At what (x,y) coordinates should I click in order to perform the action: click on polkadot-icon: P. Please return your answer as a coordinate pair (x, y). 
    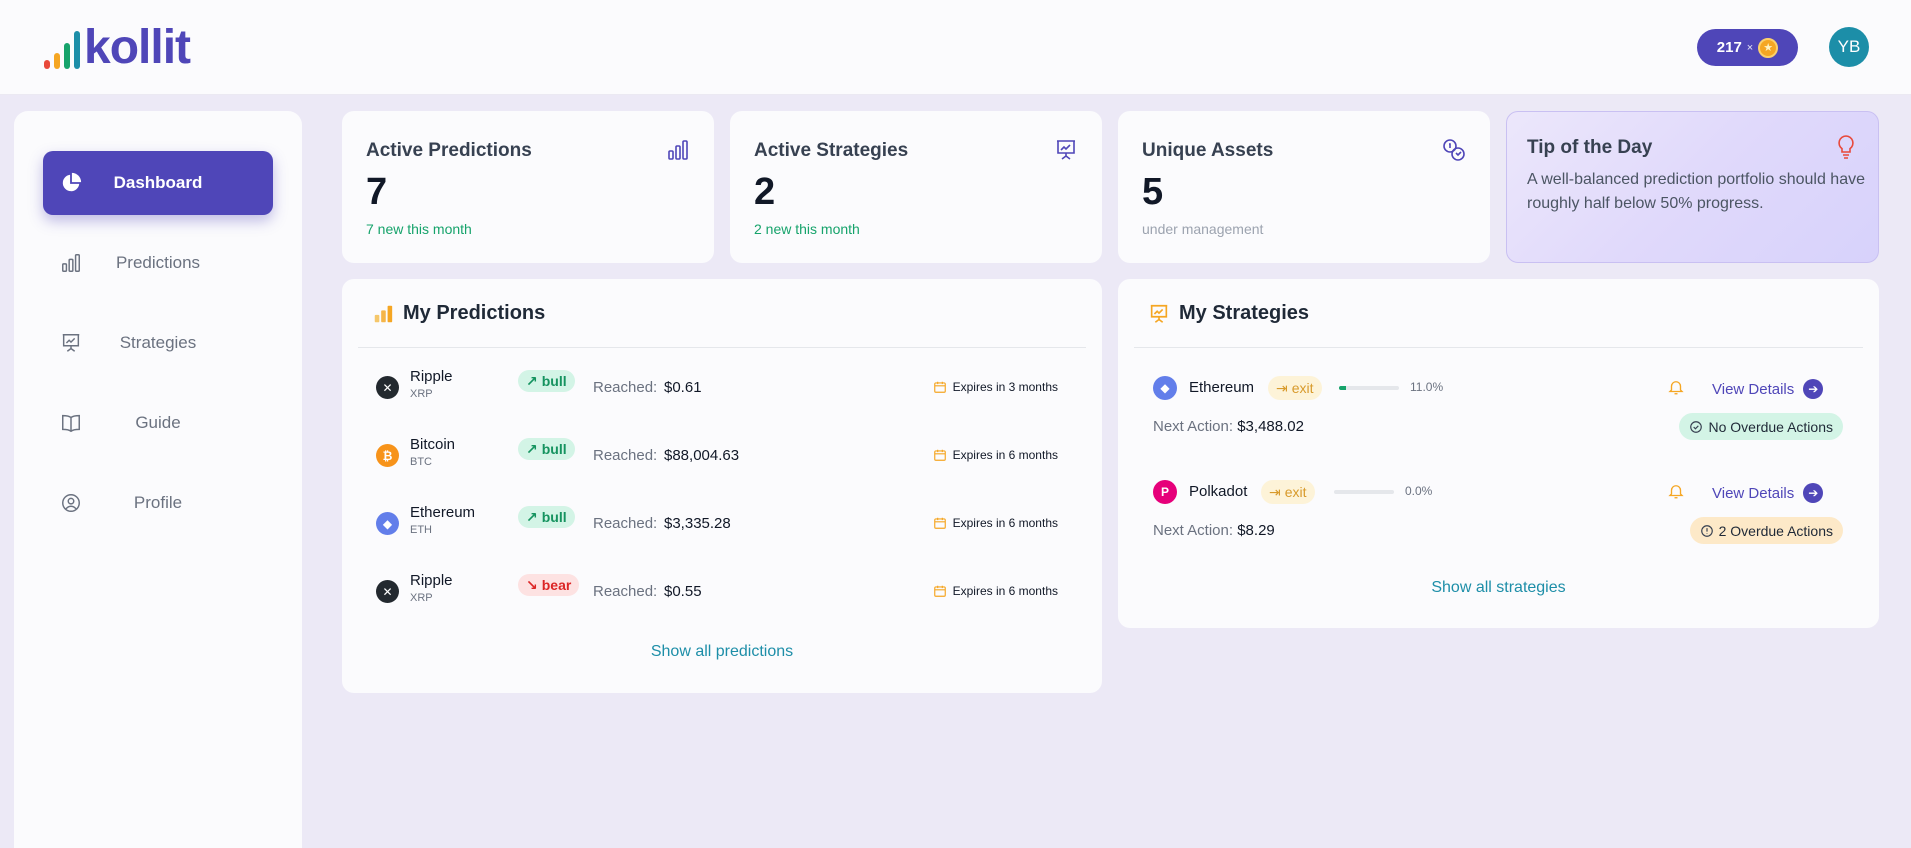
    Looking at the image, I should click on (1165, 492).